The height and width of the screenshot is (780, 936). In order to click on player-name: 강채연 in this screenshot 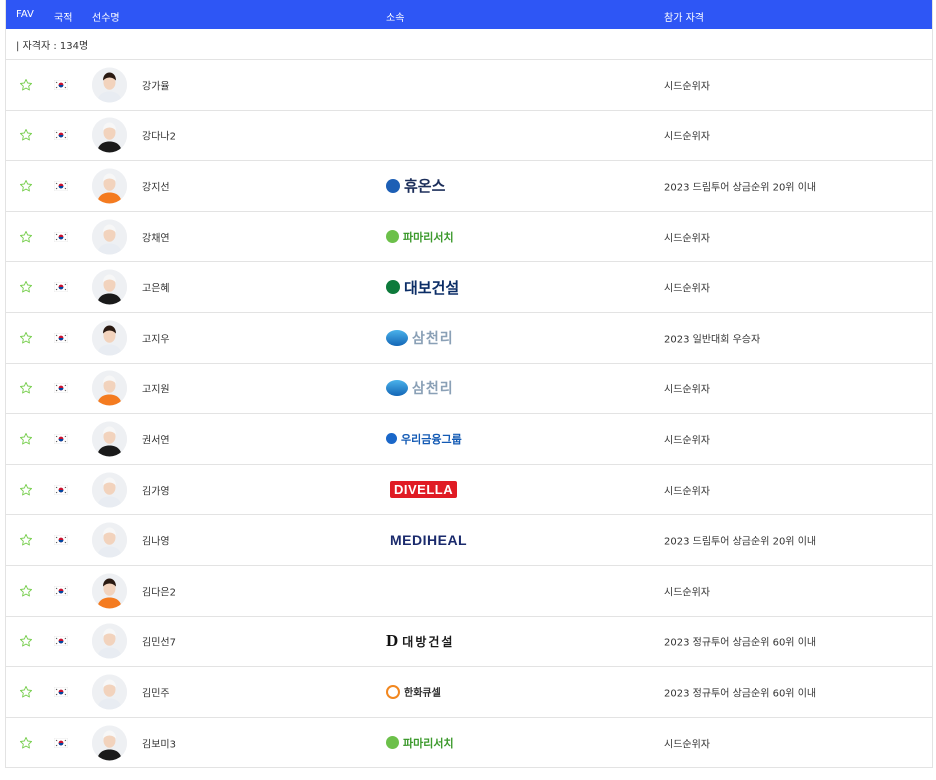, I will do `click(156, 236)`.